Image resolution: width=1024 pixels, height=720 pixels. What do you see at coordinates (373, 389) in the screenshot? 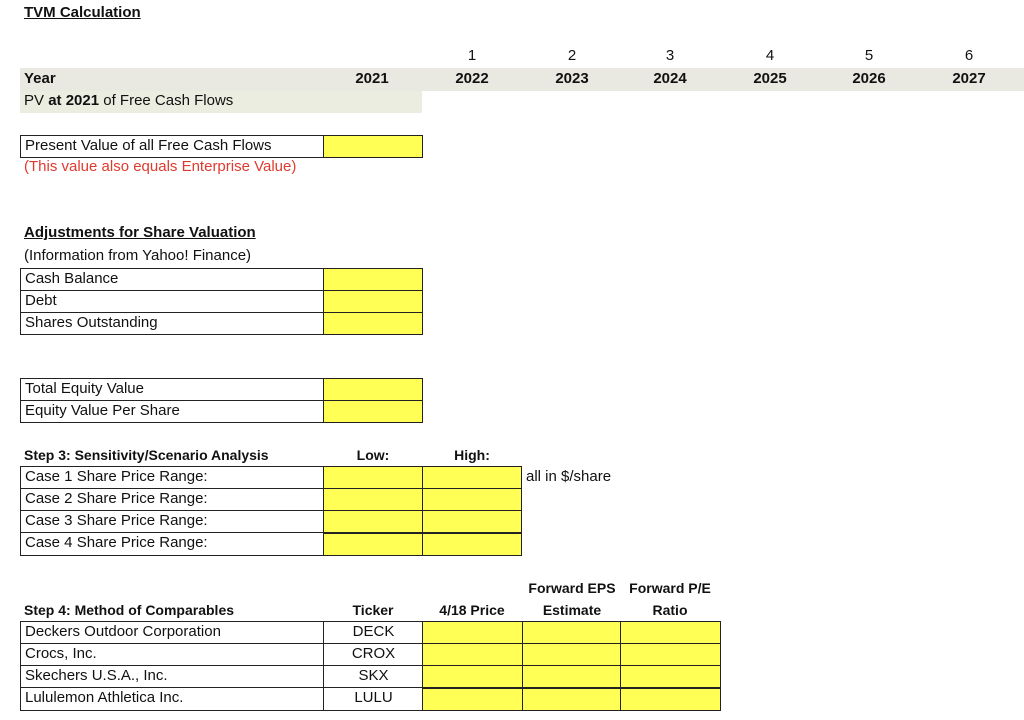
I see `total-equity-input` at bounding box center [373, 389].